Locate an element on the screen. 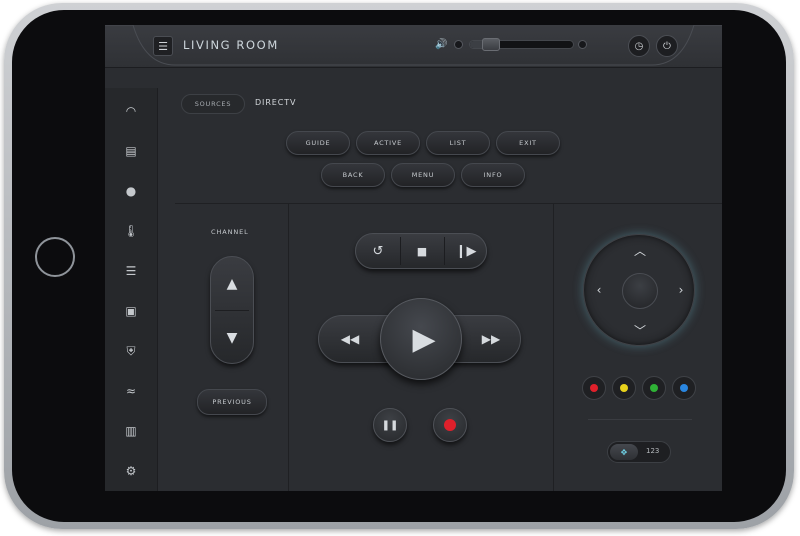  rewind-icon: ◀◀ is located at coordinates (350, 339).